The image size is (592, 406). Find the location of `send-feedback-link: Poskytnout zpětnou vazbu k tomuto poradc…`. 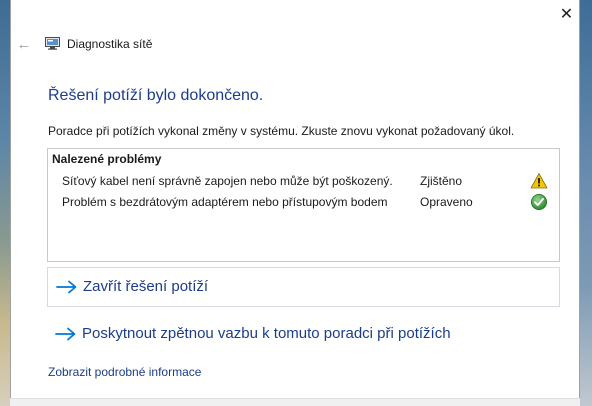

send-feedback-link: Poskytnout zpětnou vazbu k tomuto poradc… is located at coordinates (303, 334).